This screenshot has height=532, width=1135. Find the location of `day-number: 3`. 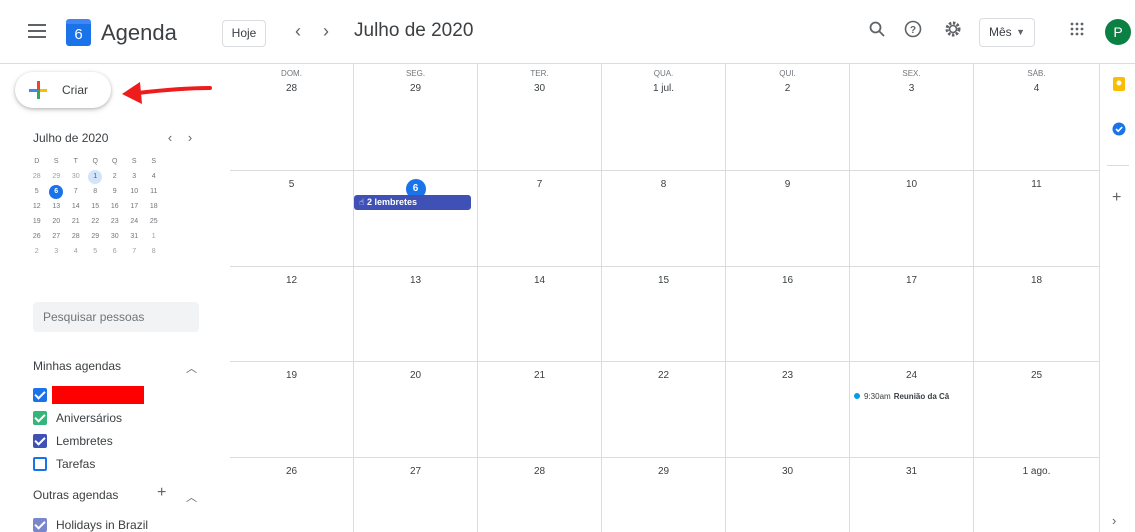

day-number: 3 is located at coordinates (911, 88).